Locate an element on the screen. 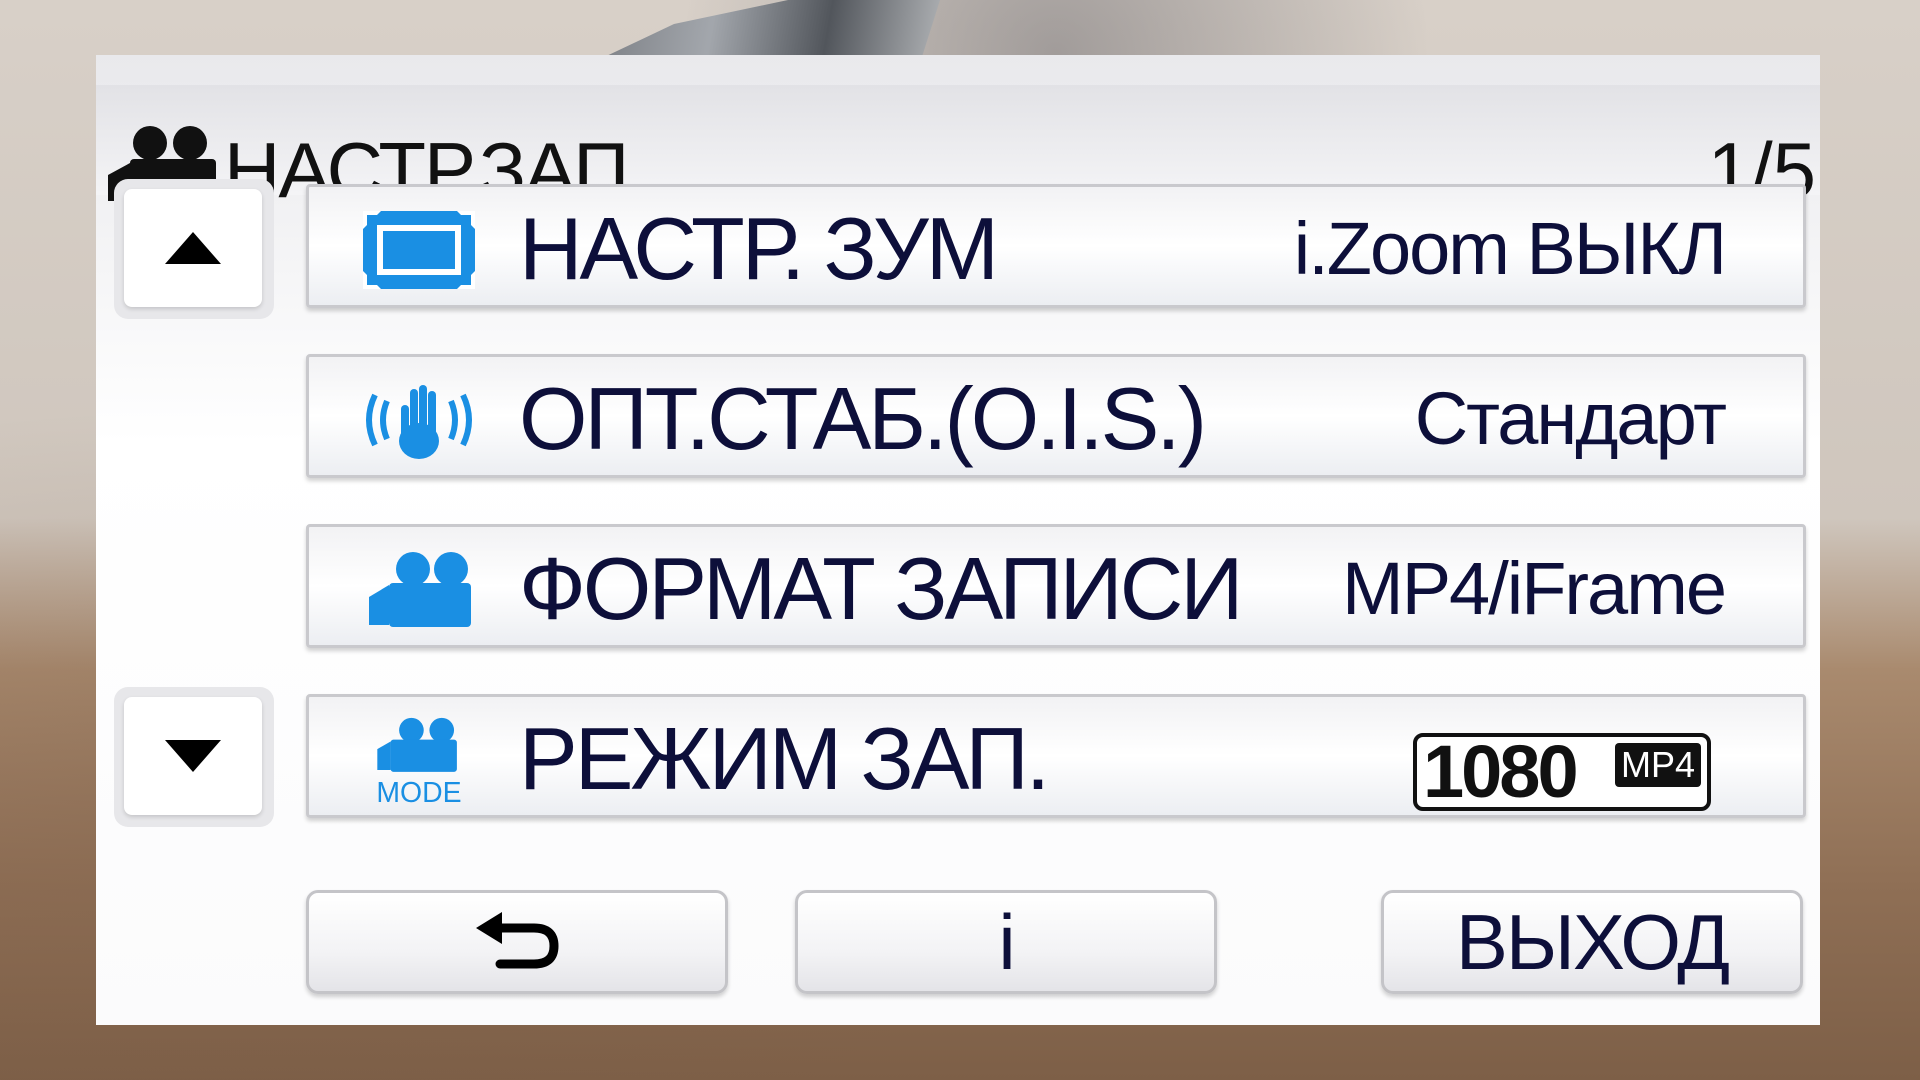 This screenshot has width=1920, height=1080. mode-icon-text: MODE is located at coordinates (418, 791).